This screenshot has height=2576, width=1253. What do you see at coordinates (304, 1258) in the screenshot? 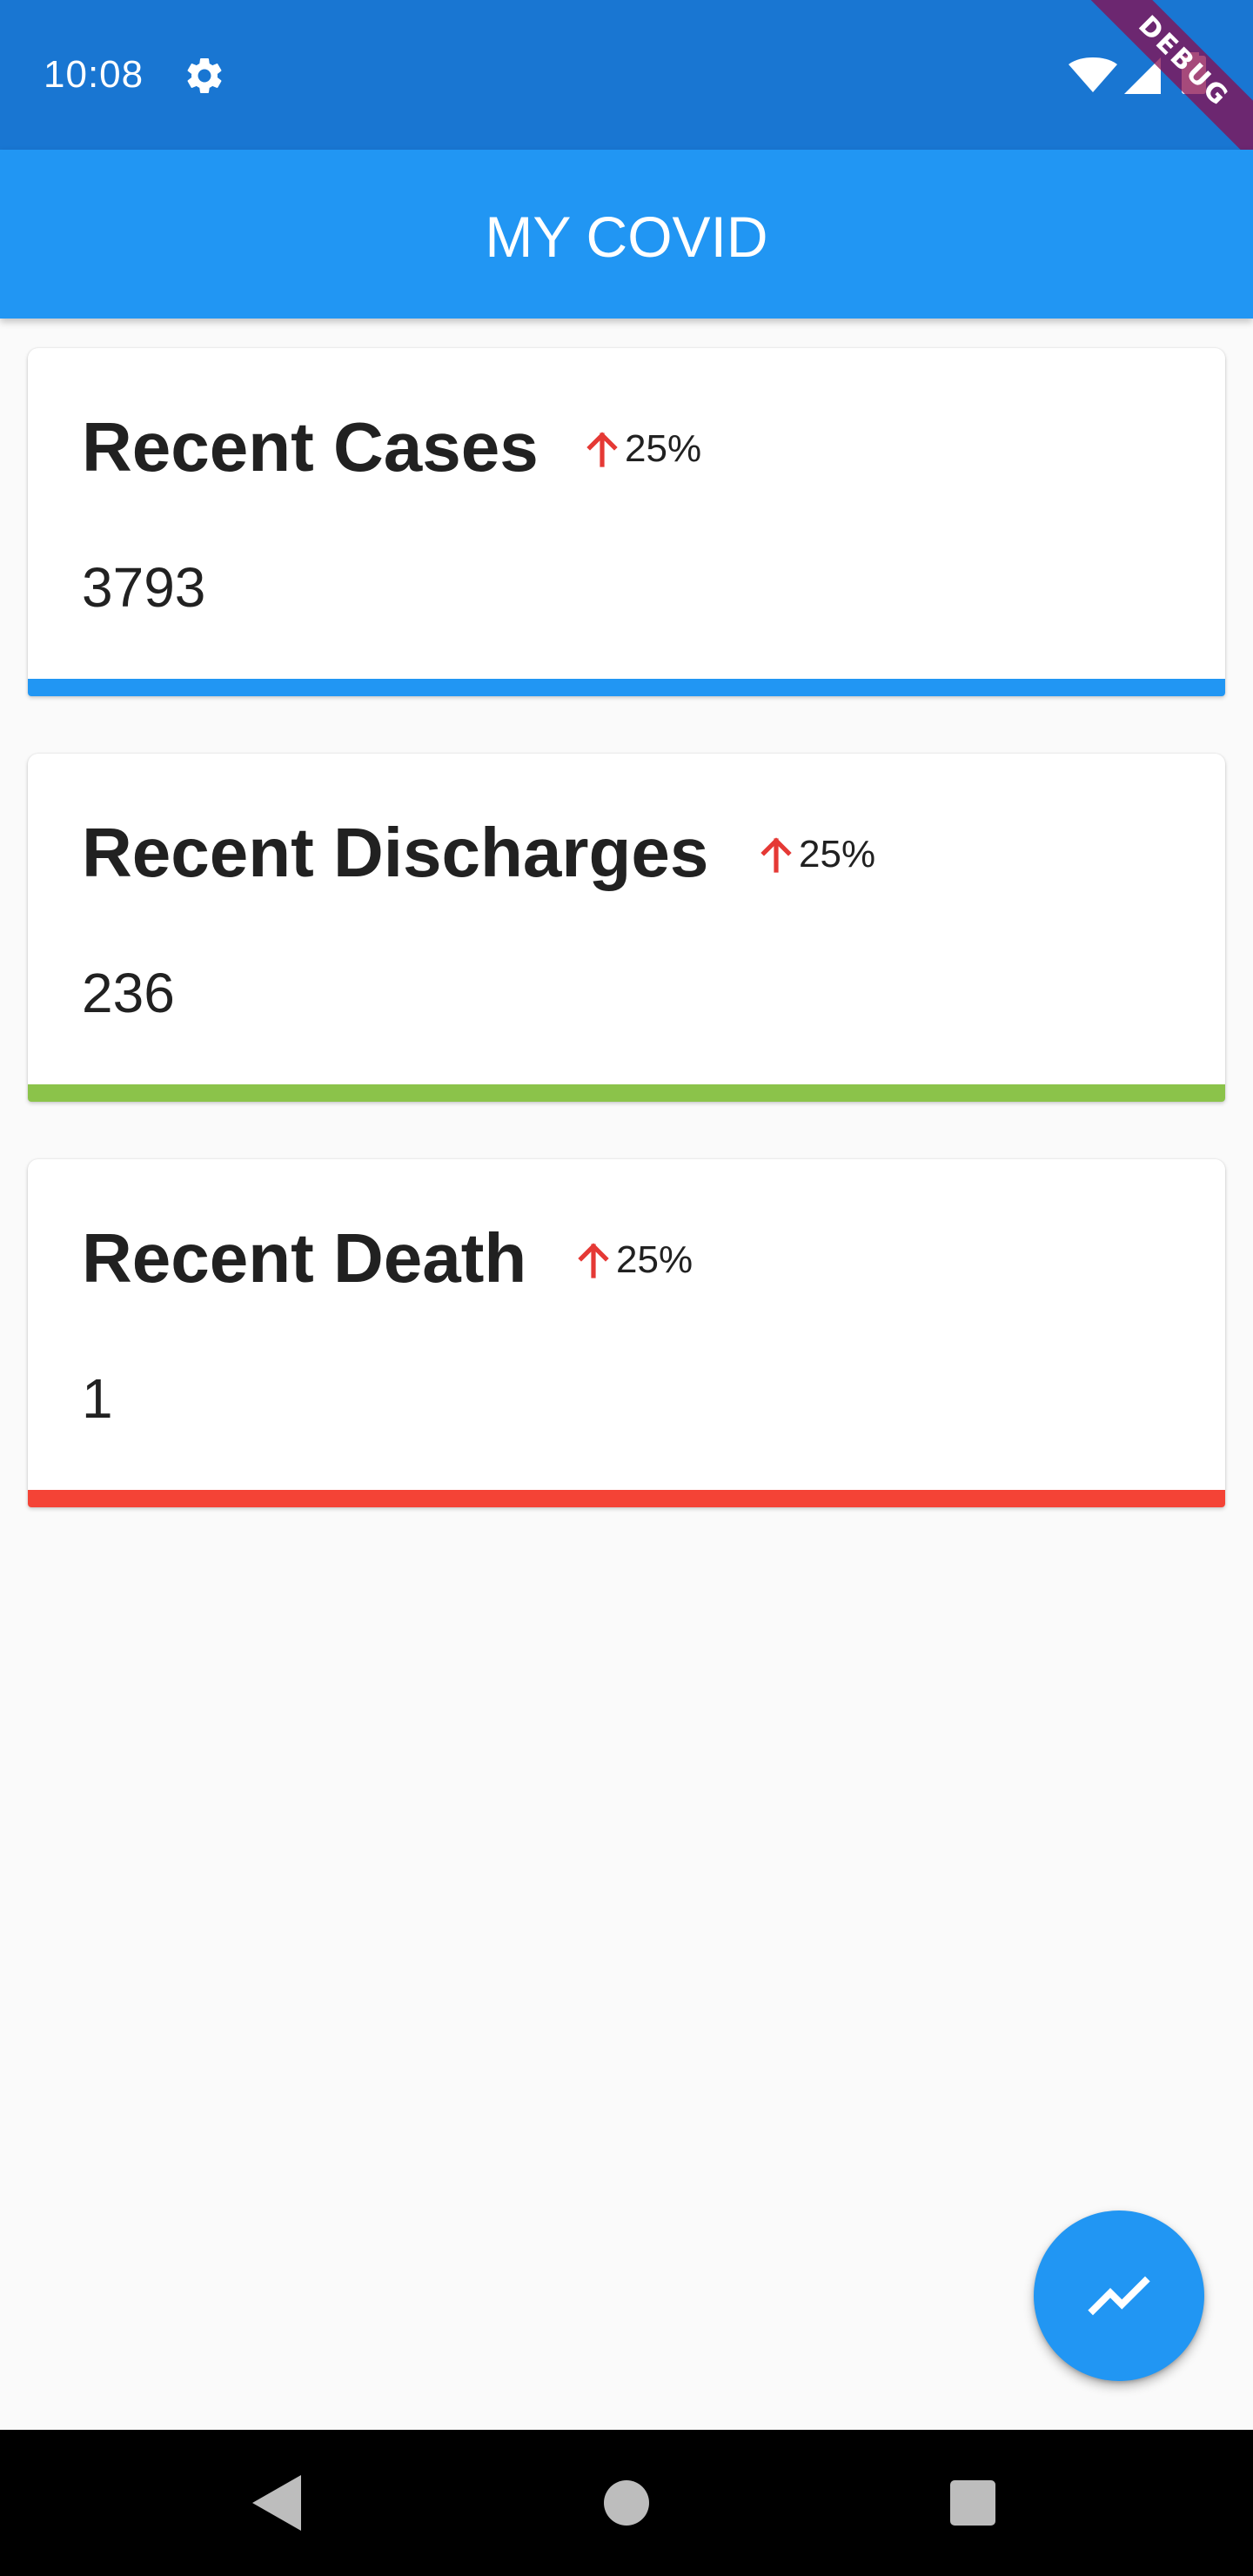
I see `card-title: Recent Death` at bounding box center [304, 1258].